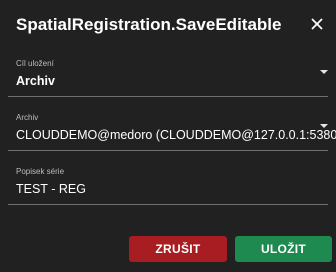 Image resolution: width=336 pixels, height=272 pixels. Describe the element at coordinates (35, 81) in the screenshot. I see `target-value: Archiv` at that location.